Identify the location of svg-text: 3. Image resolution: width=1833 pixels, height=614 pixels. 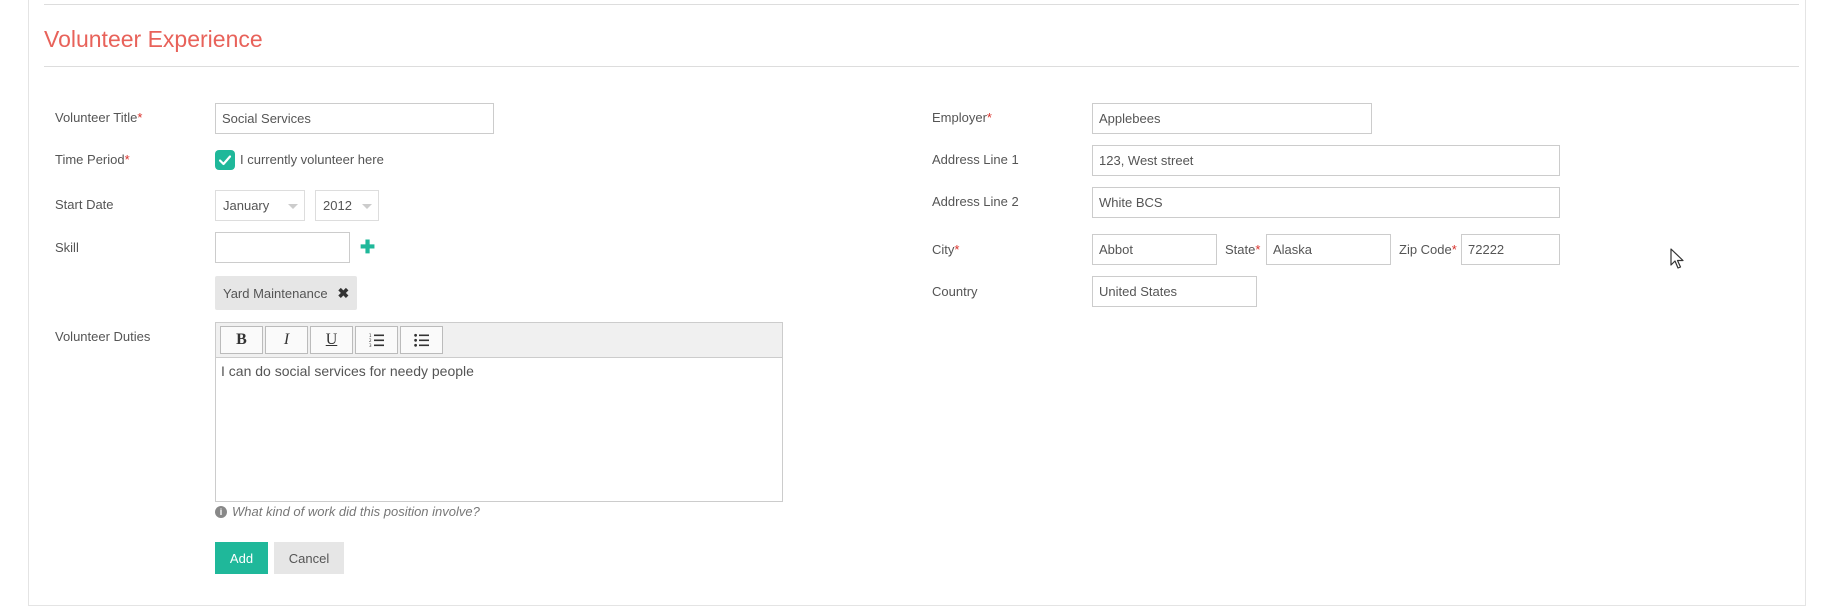
(370, 345).